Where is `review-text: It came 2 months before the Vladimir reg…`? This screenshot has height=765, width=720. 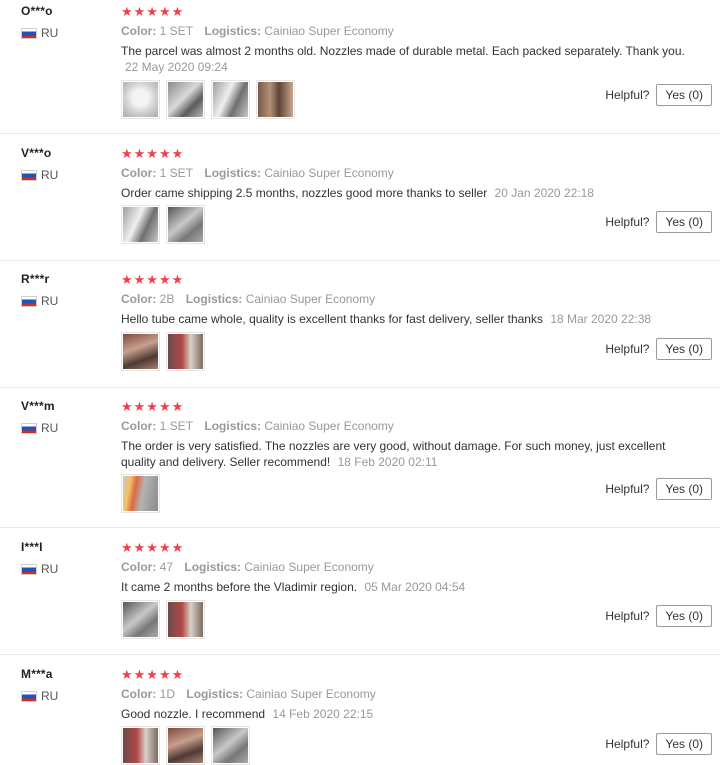
review-text: It came 2 months before the Vladimir reg… is located at coordinates (239, 587).